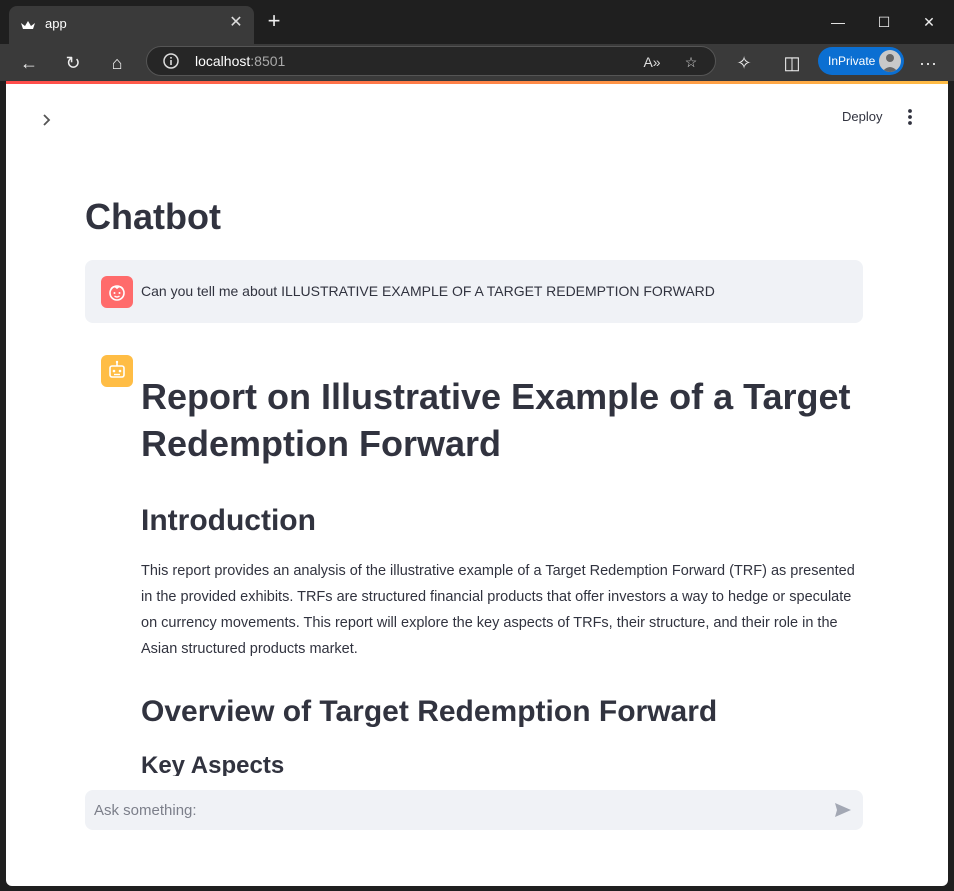 The width and height of the screenshot is (954, 891). What do you see at coordinates (268, 61) in the screenshot?
I see `address-port: :8501` at bounding box center [268, 61].